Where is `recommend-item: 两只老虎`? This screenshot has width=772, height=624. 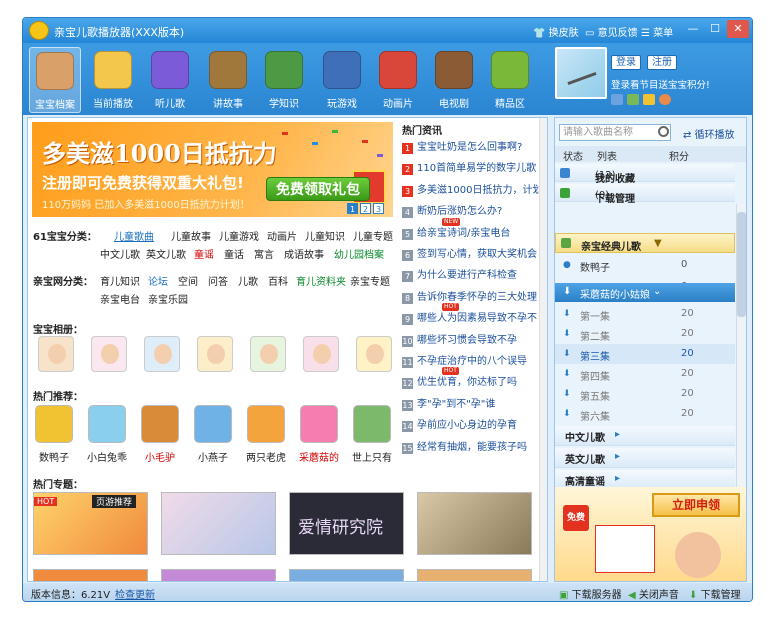 recommend-item: 两只老虎 is located at coordinates (266, 434).